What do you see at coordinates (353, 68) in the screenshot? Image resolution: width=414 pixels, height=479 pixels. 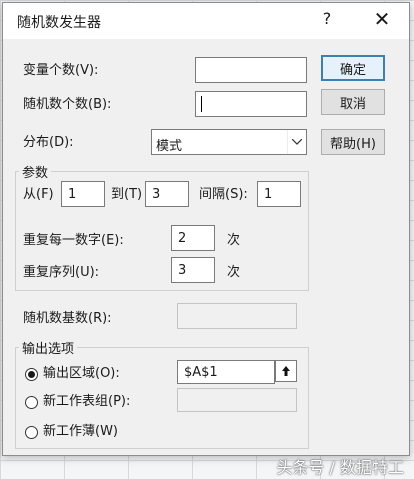 I see `ok-button: 确定` at bounding box center [353, 68].